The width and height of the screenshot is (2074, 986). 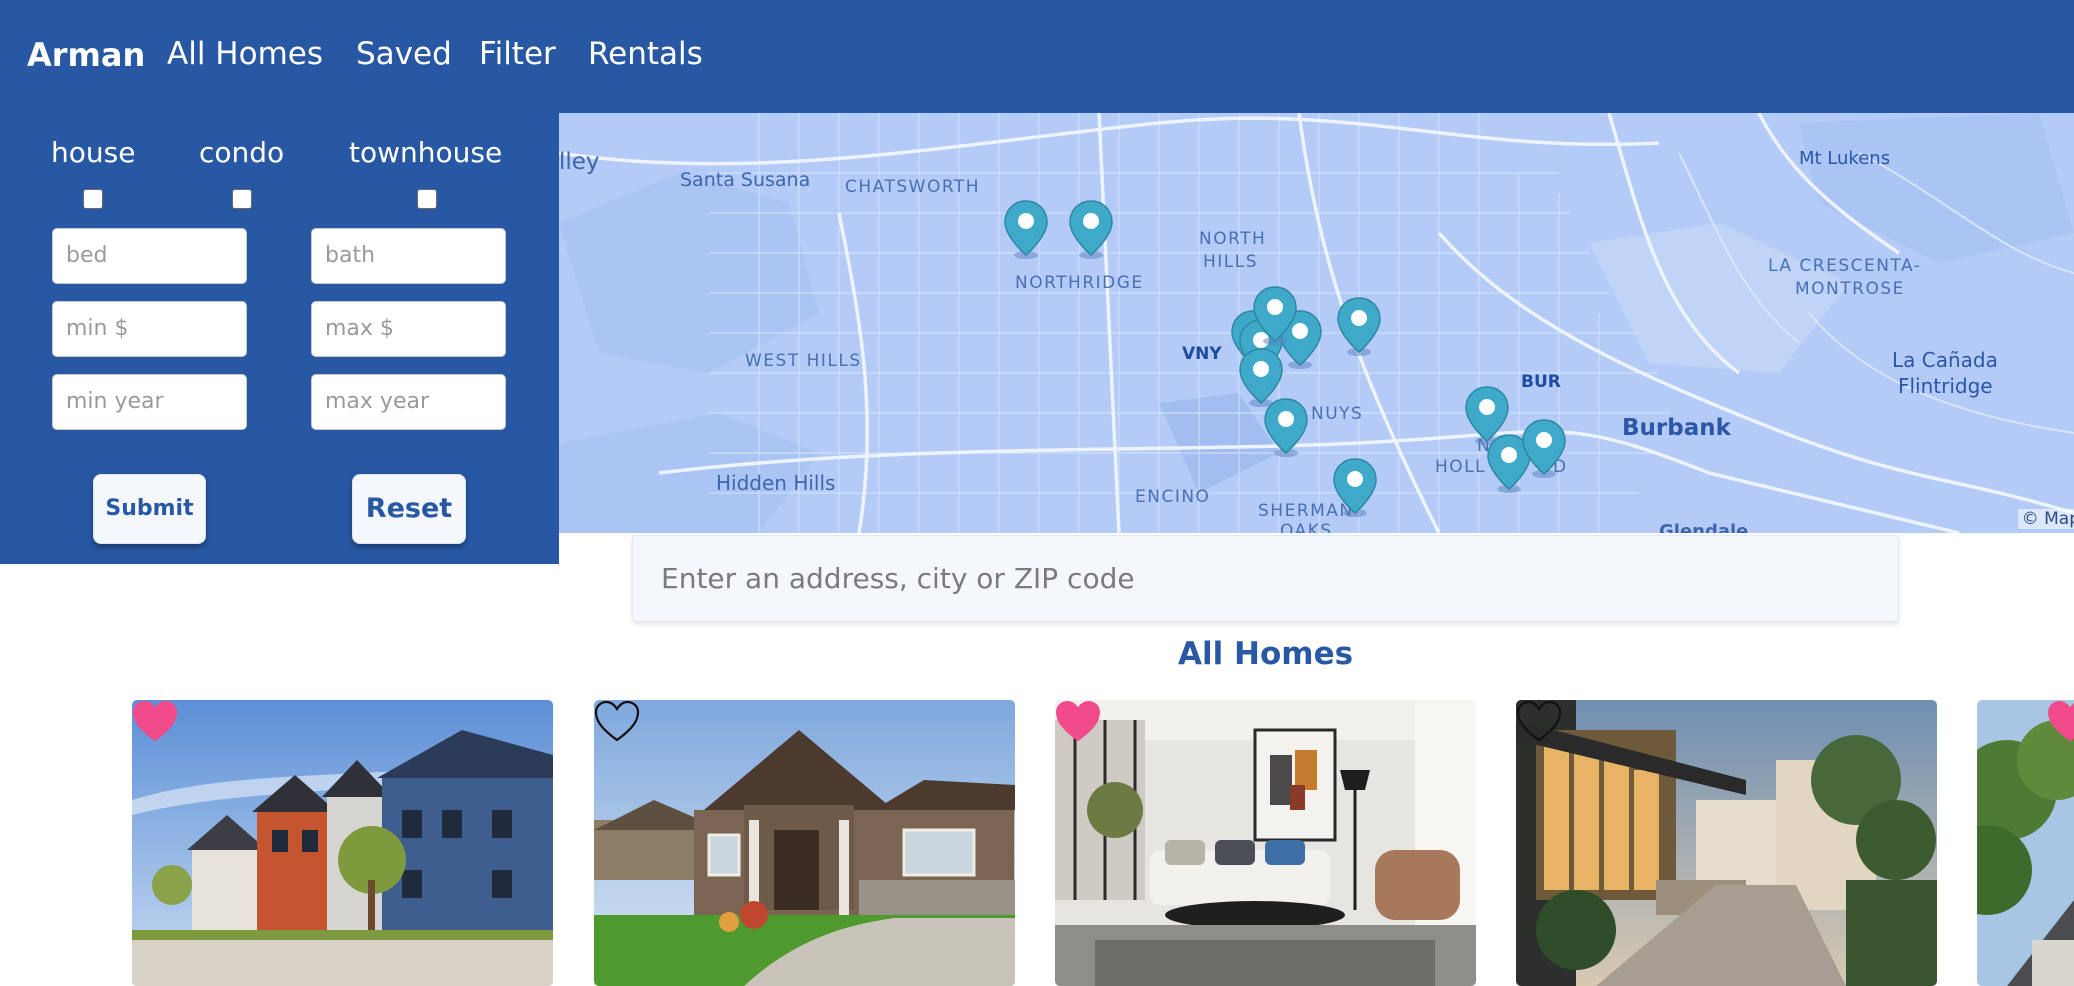 I want to click on map-label-north-hills-2: HILLS, so click(x=1231, y=262).